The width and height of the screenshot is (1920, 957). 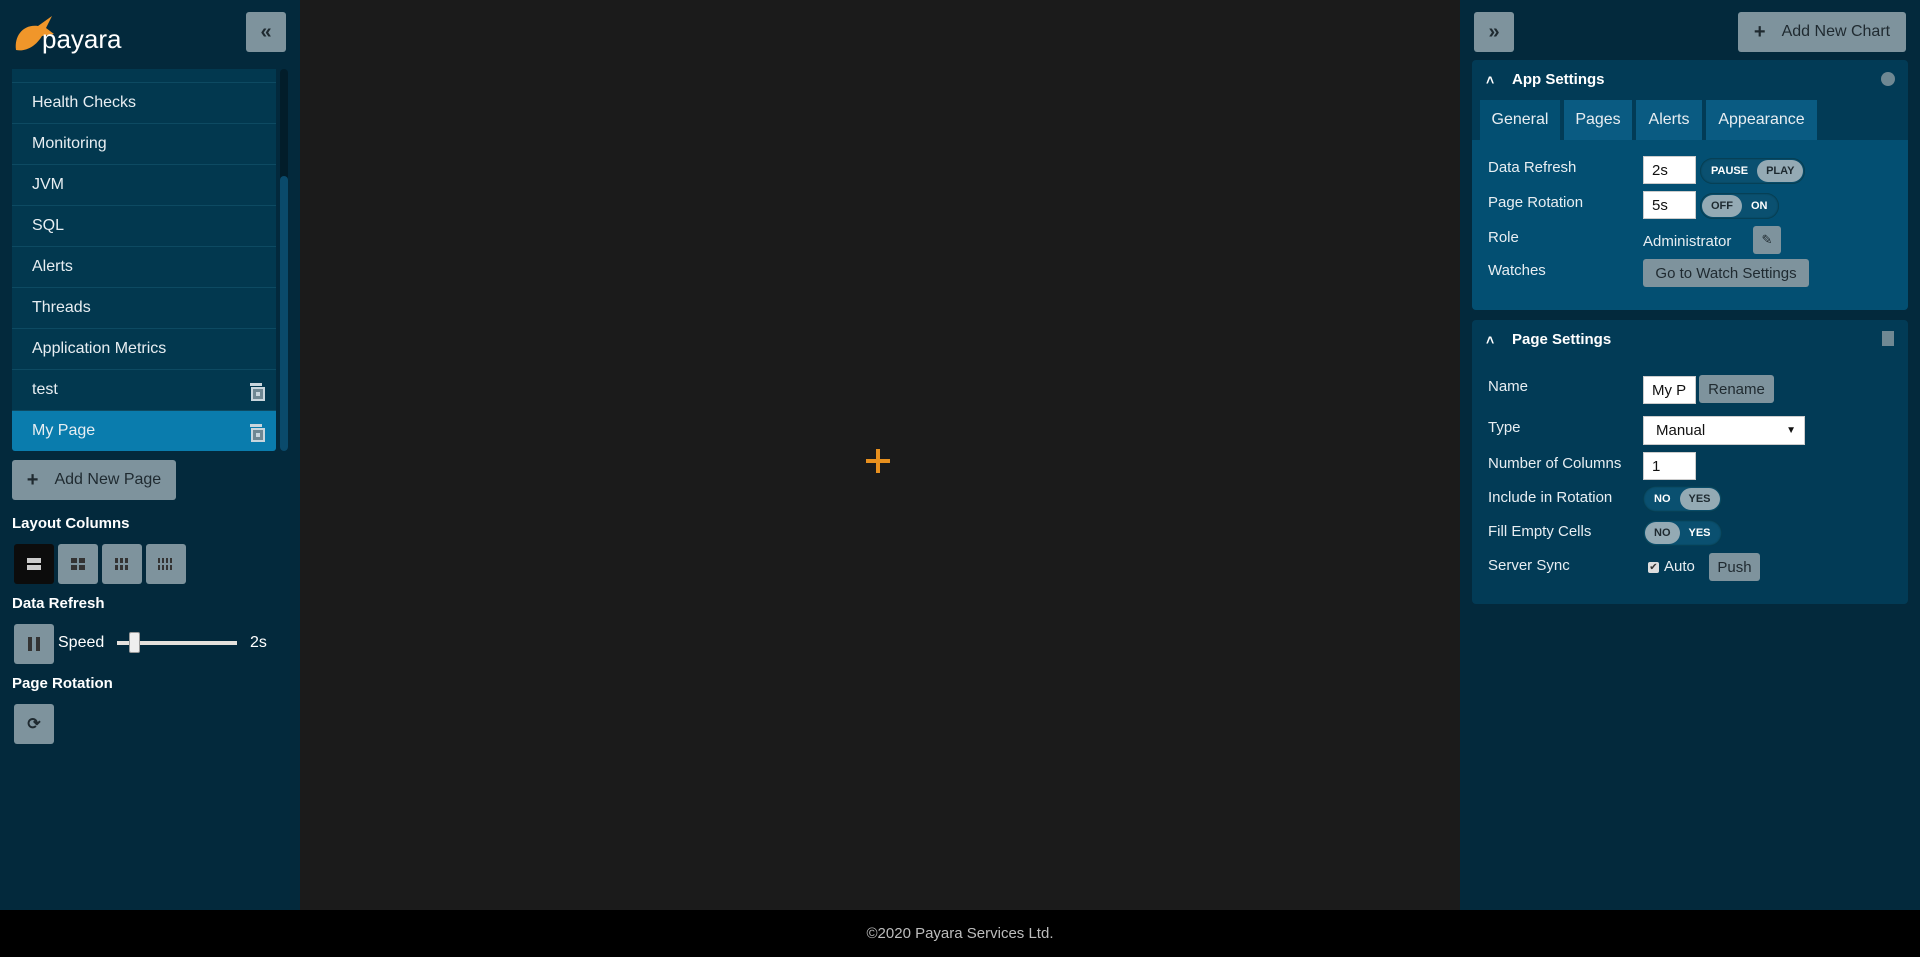 I want to click on sidebar-item-sql: SQL, so click(x=144, y=226).